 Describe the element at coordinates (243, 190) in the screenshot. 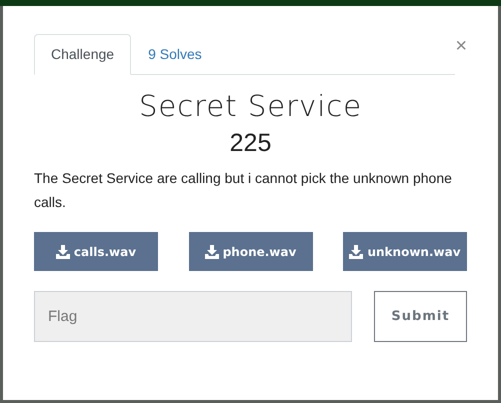

I see `challenge-description: The Secret Service are calling but i cannot pick the unknown phone calls.` at that location.